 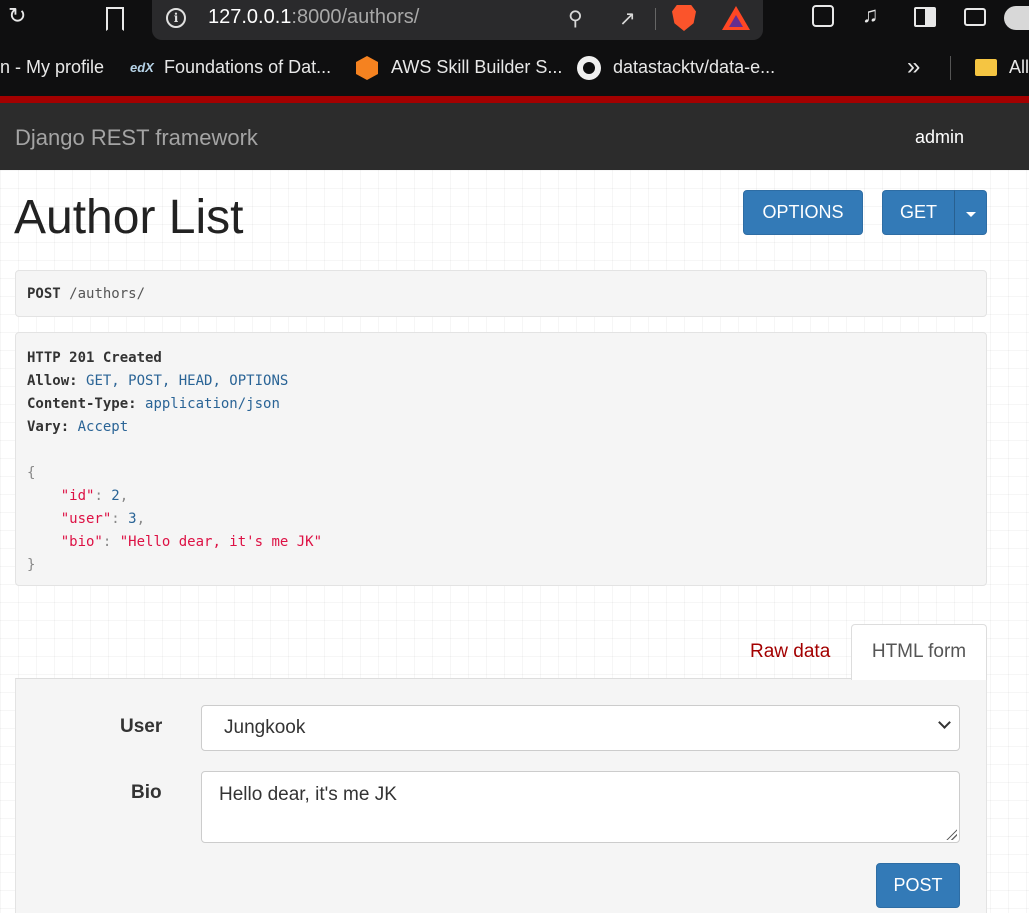 What do you see at coordinates (115, 19) in the screenshot?
I see `bookmark-icon` at bounding box center [115, 19].